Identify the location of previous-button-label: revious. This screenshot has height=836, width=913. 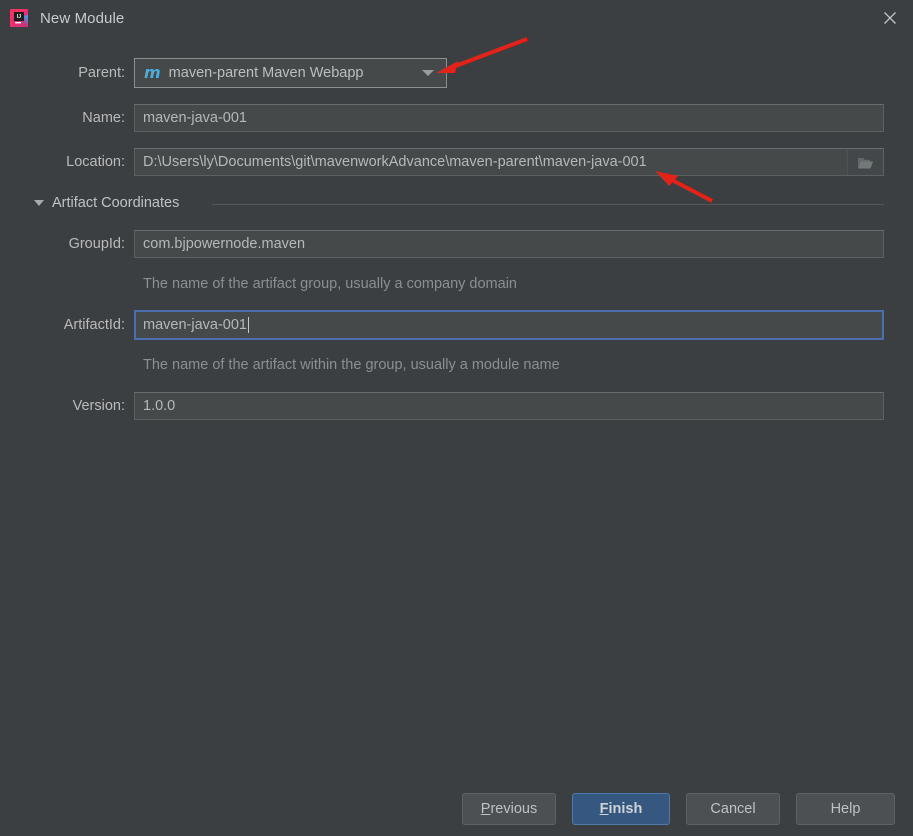
(514, 809).